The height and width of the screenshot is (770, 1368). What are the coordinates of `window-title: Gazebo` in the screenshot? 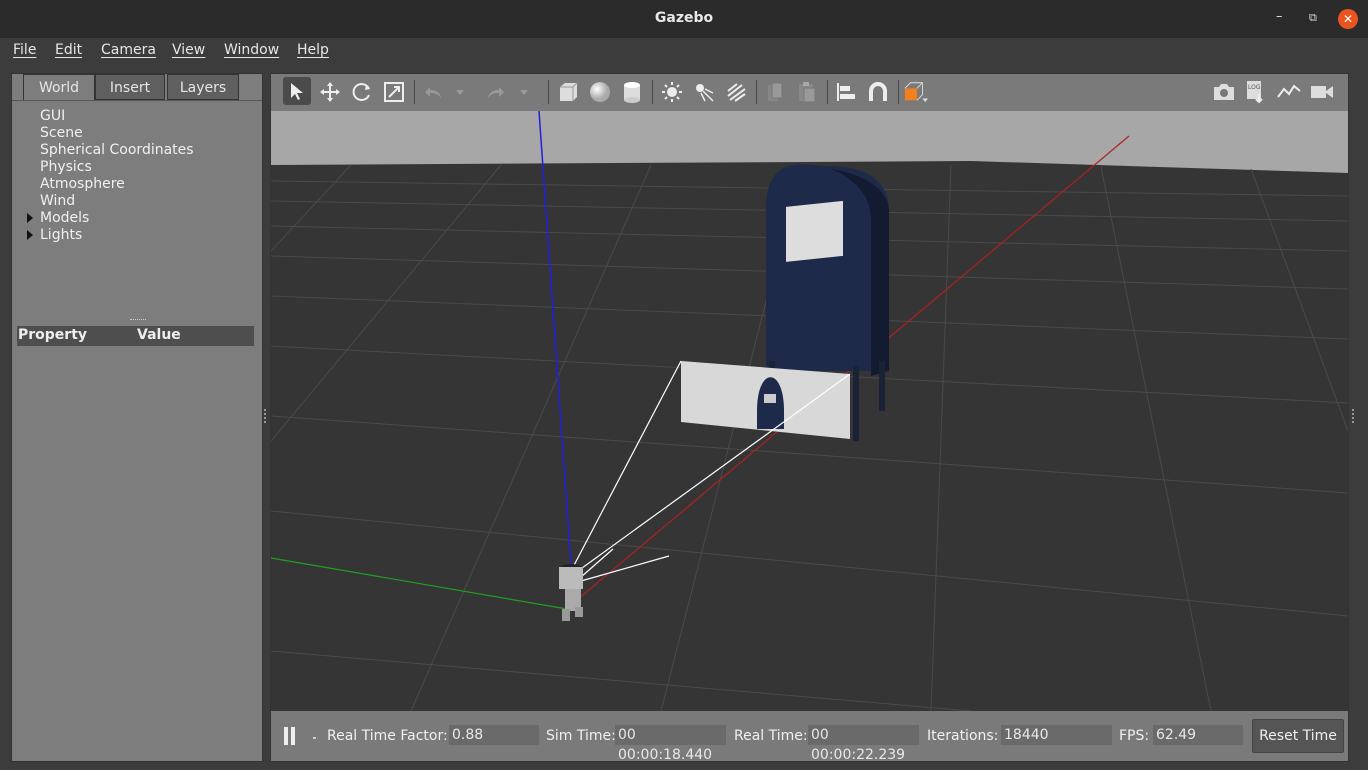 It's located at (684, 18).